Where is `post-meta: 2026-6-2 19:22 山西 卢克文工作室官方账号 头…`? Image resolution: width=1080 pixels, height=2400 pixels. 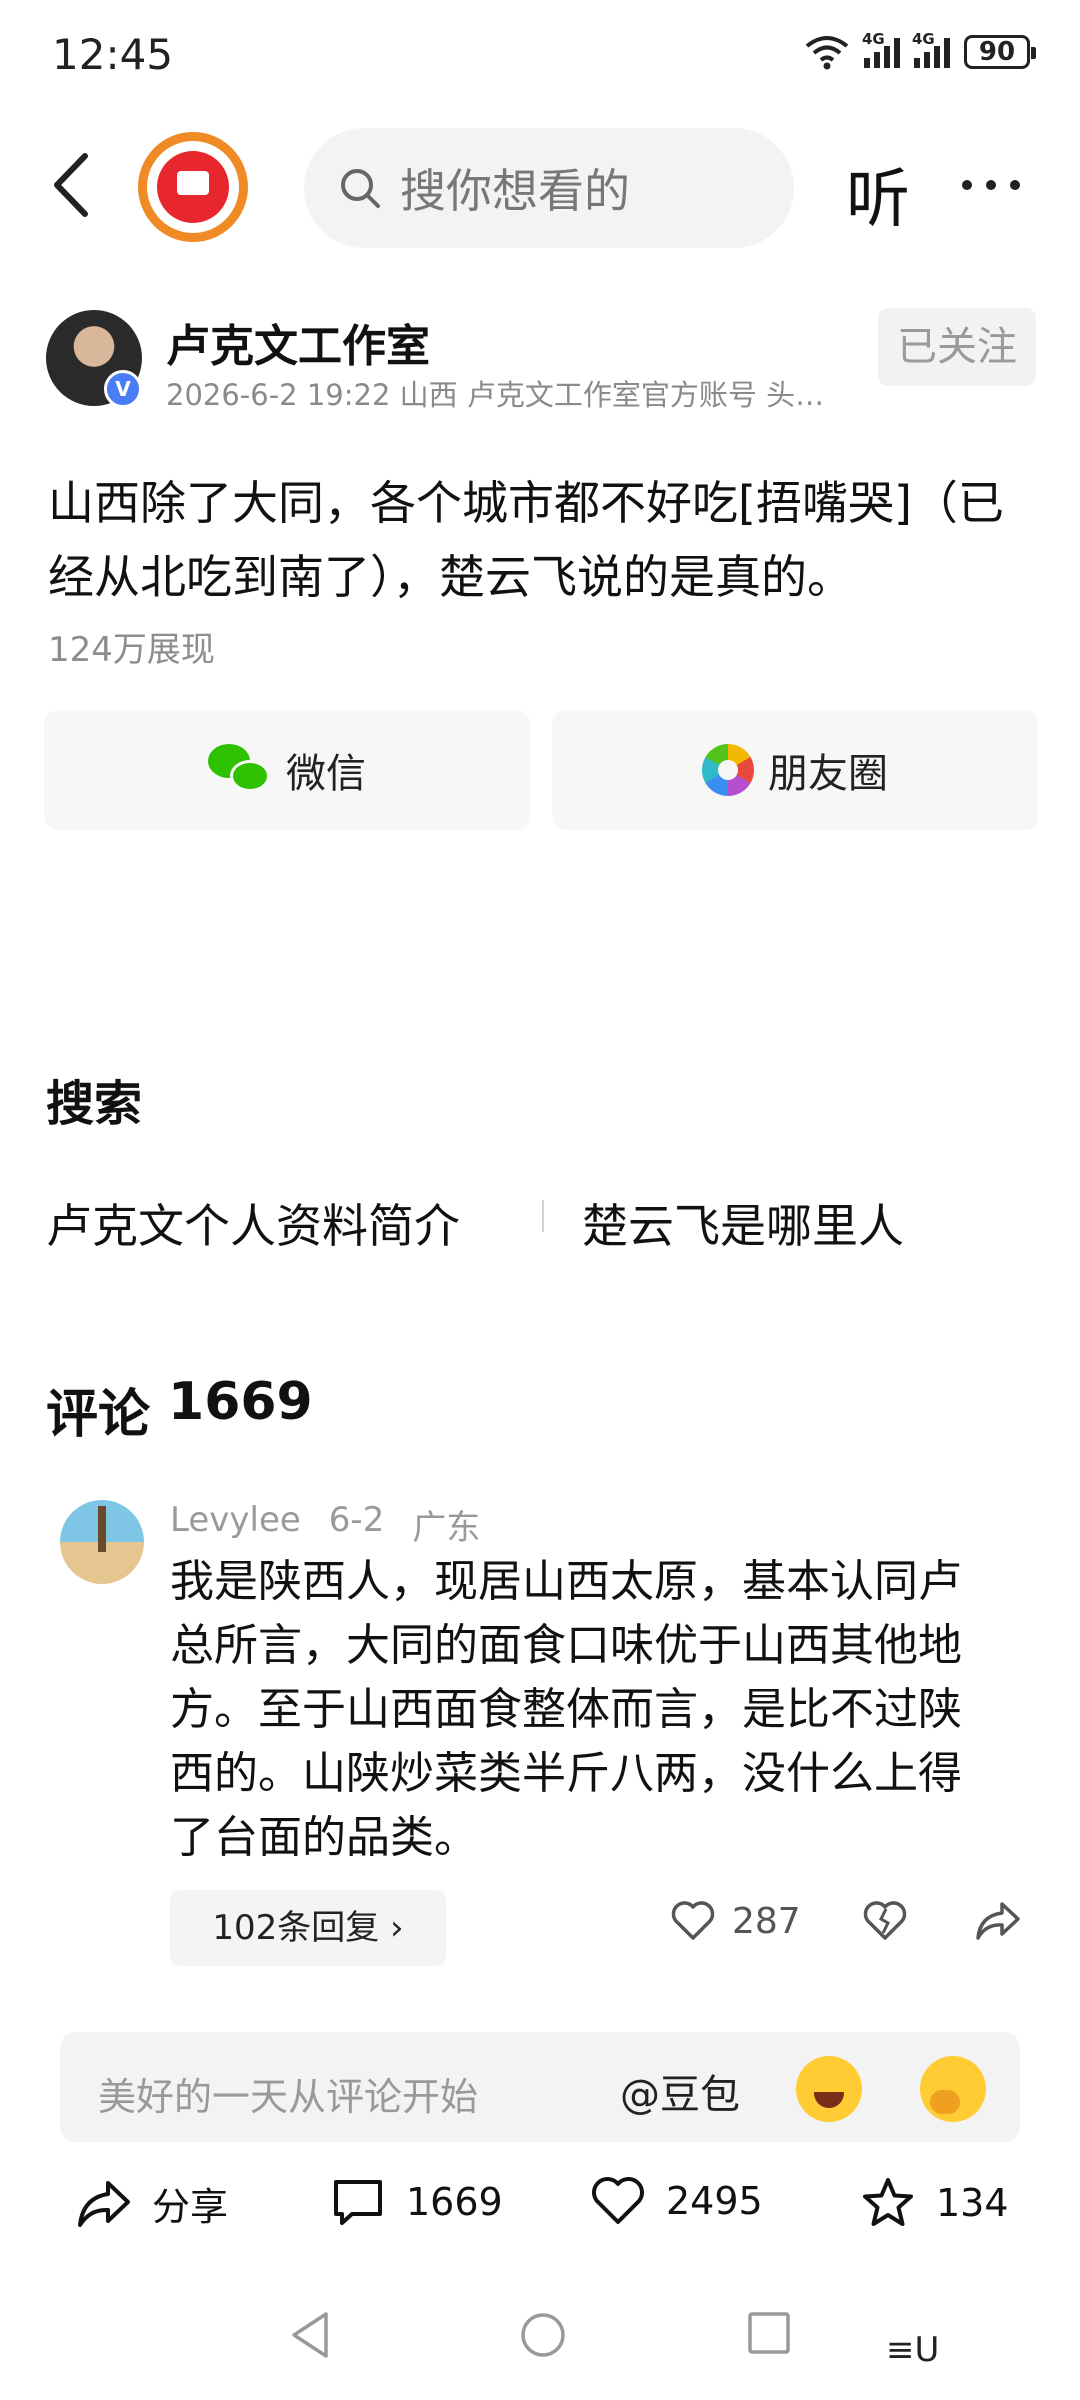 post-meta: 2026-6-2 19:22 山西 卢克文工作室官方账号 头… is located at coordinates (495, 395).